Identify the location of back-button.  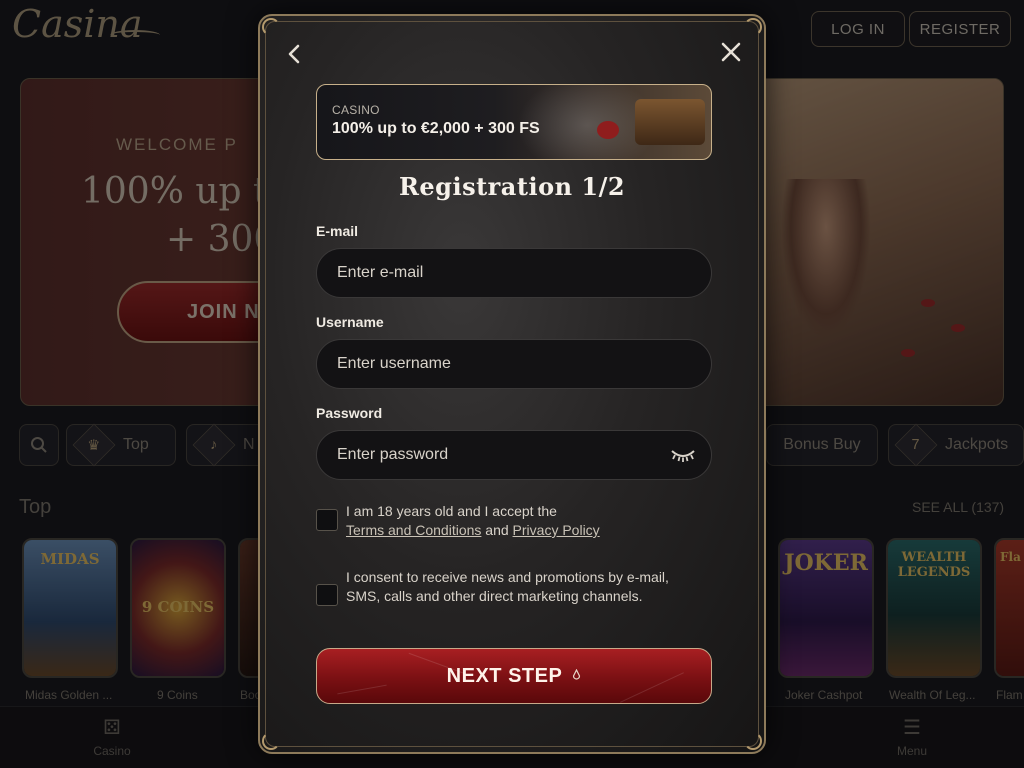
(294, 54).